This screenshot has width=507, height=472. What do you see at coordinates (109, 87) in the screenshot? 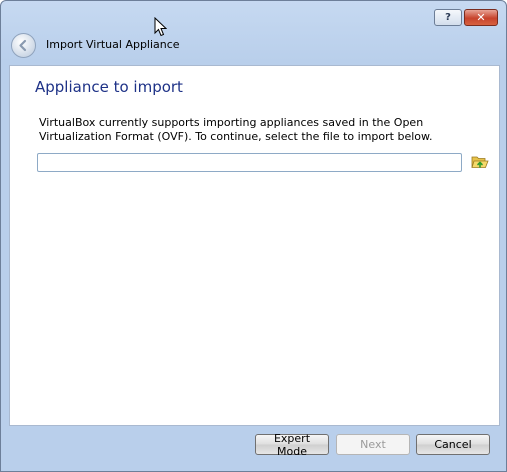
I see `page-title: Appliance to import` at bounding box center [109, 87].